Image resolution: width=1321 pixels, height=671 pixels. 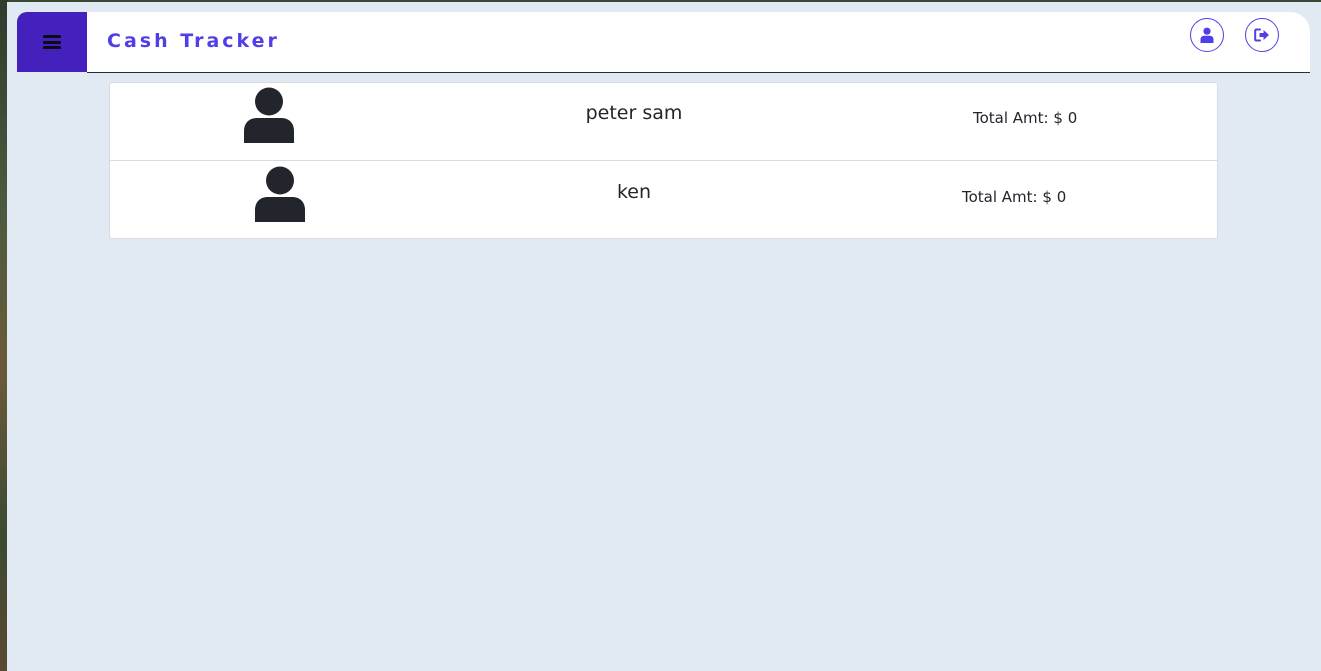 I want to click on person-name: peter sam, so click(x=634, y=113).